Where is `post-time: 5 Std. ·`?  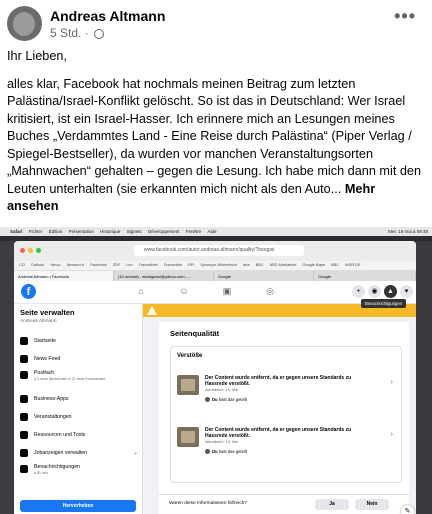
post-time: 5 Std. · is located at coordinates (69, 33).